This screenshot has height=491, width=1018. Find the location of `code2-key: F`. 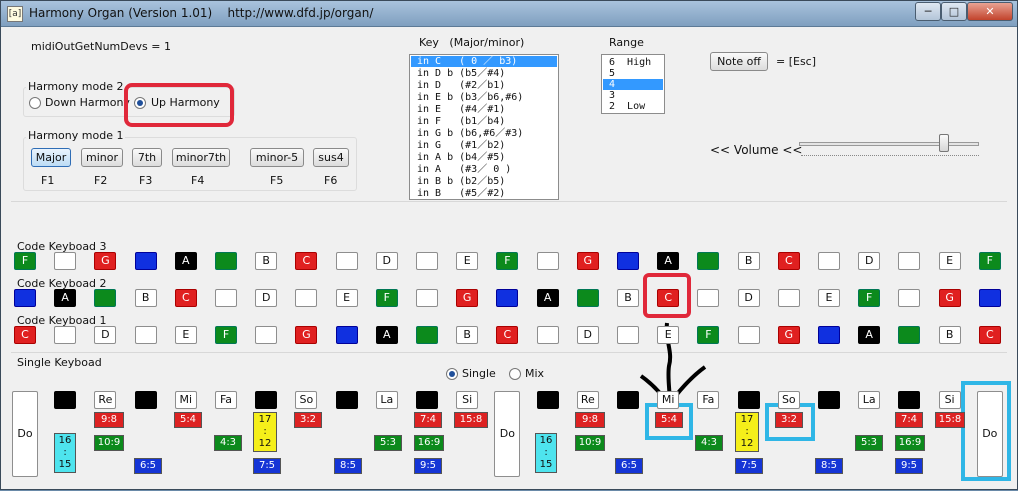

code2-key: F is located at coordinates (869, 298).